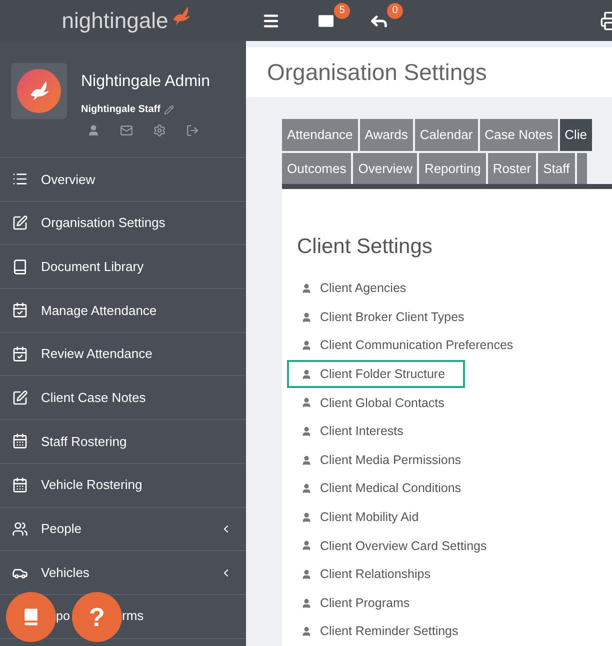 This screenshot has width=612, height=646. I want to click on menu-button, so click(271, 21).